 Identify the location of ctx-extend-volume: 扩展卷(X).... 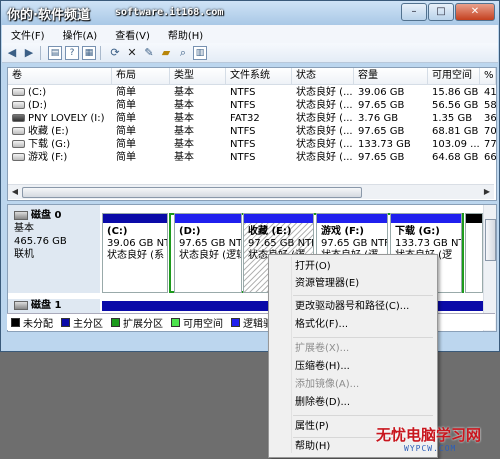
(322, 348).